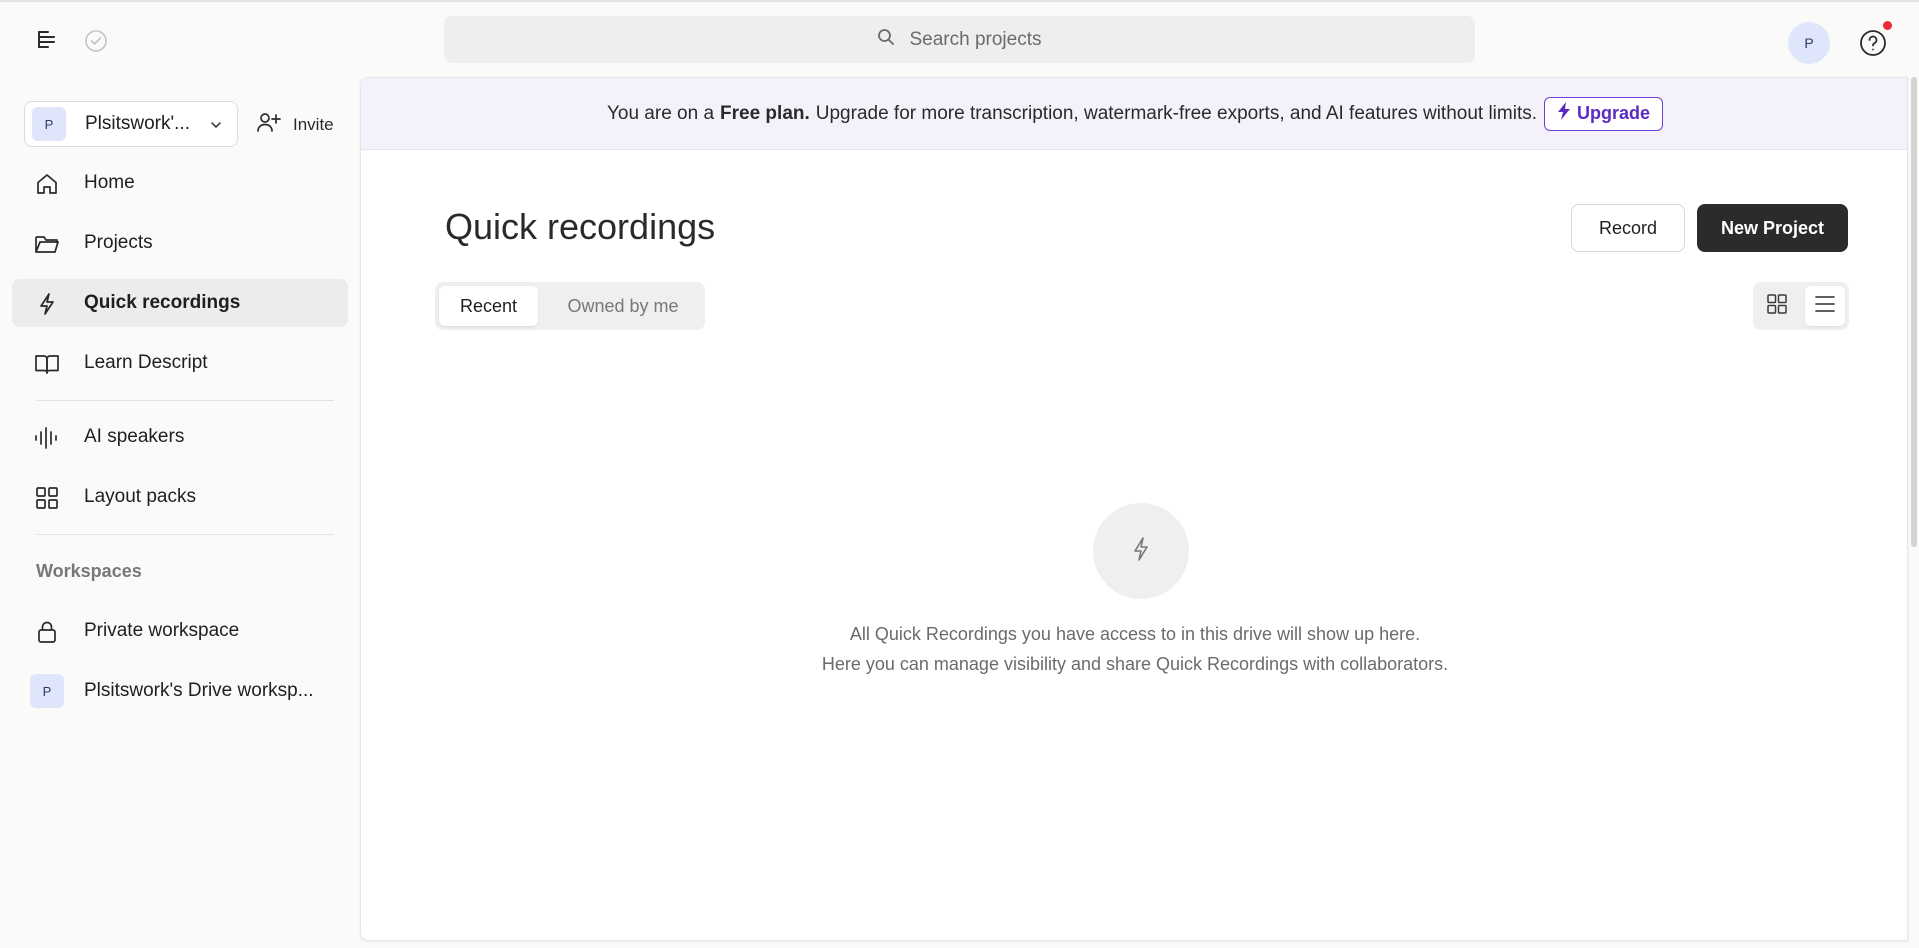 The height and width of the screenshot is (948, 1919). I want to click on search-placeholder: Search projects, so click(975, 39).